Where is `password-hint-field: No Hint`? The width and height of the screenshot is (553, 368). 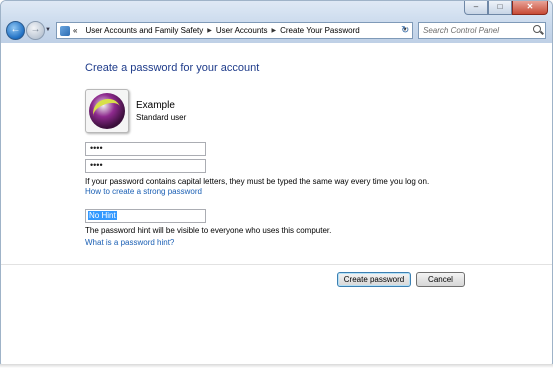
password-hint-field: No Hint is located at coordinates (145, 216).